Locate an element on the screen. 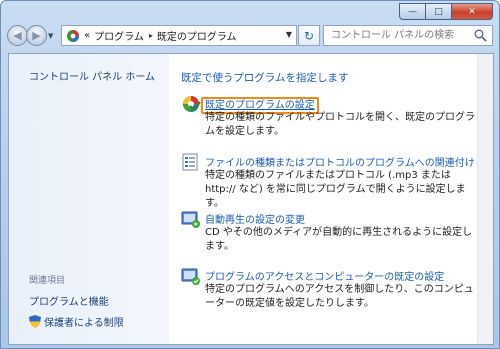 This screenshot has width=500, height=349. control-panel-icon is located at coordinates (73, 35).